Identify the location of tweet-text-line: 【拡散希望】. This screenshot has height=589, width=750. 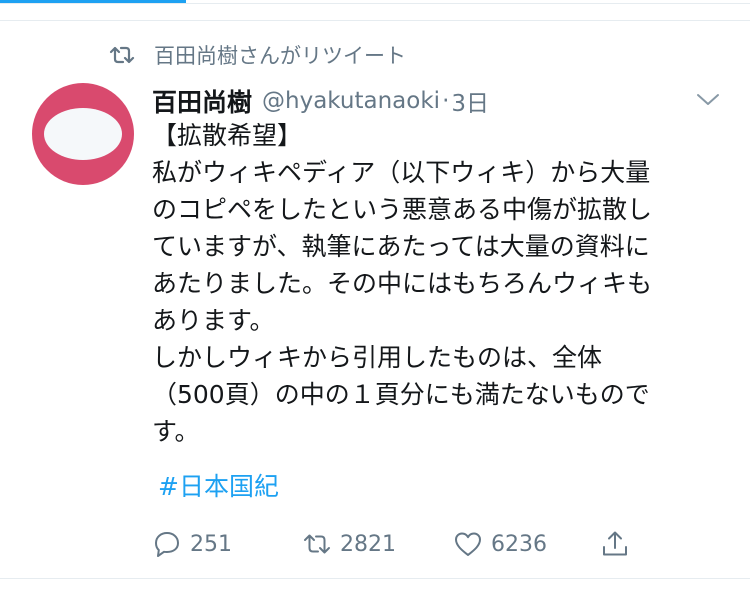
(227, 135).